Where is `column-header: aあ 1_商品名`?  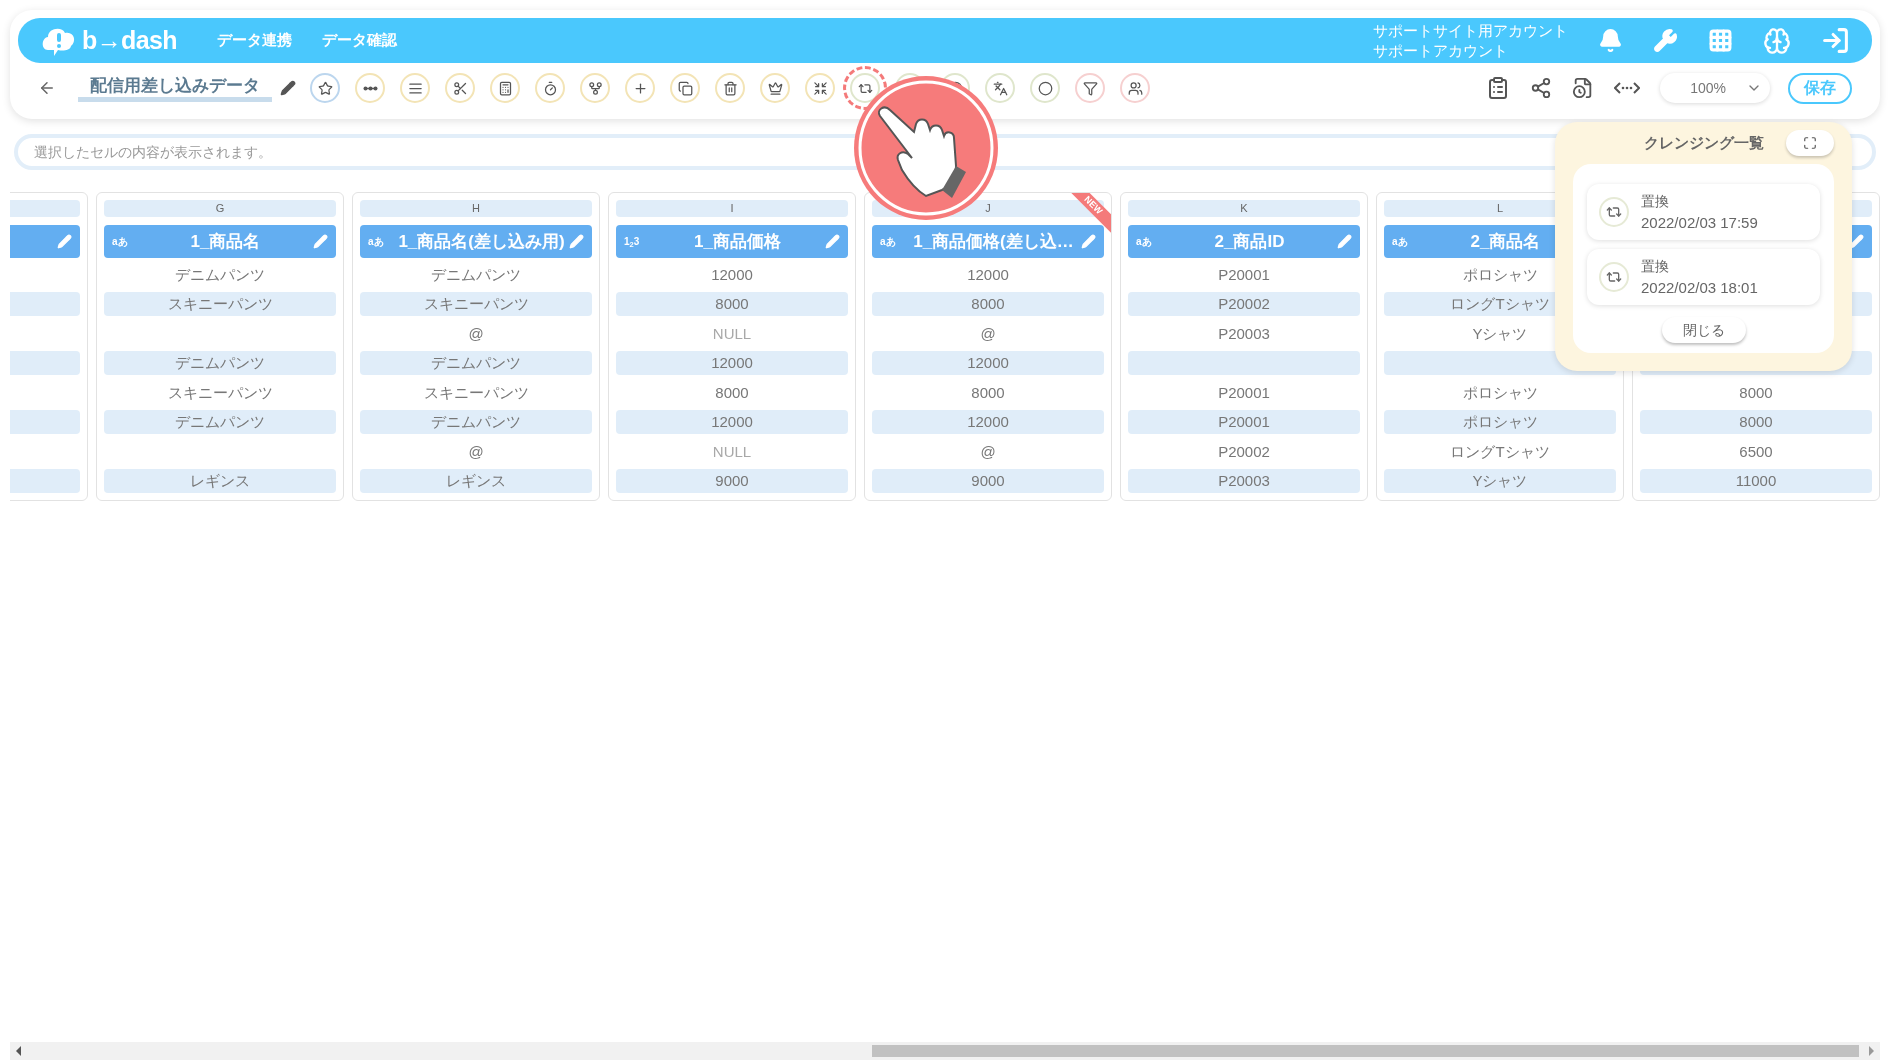
column-header: aあ 1_商品名 is located at coordinates (220, 241).